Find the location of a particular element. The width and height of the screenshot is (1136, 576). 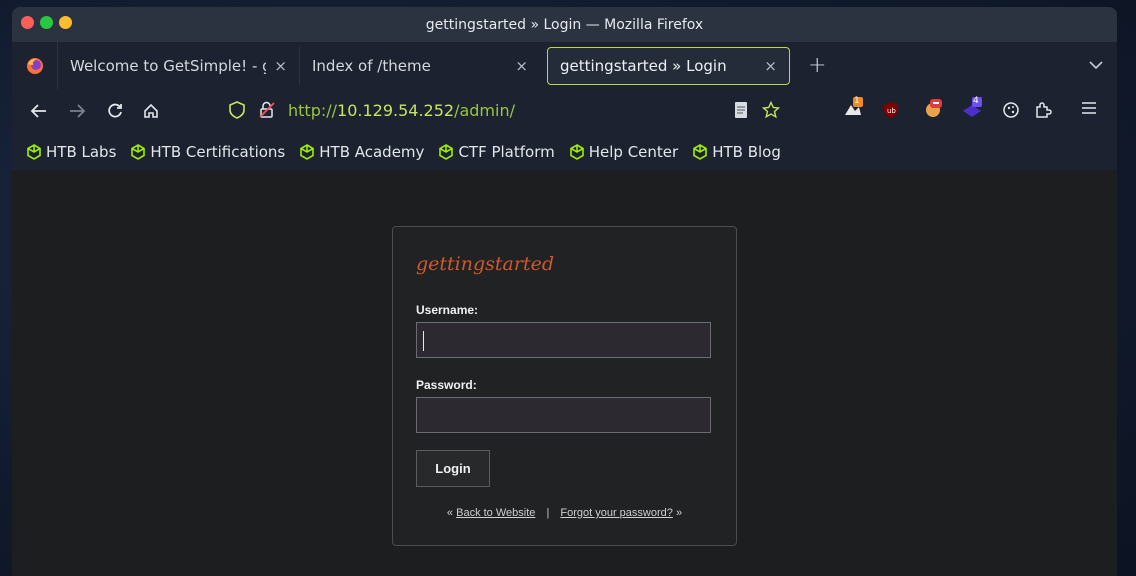

back-icon is located at coordinates (39, 111).